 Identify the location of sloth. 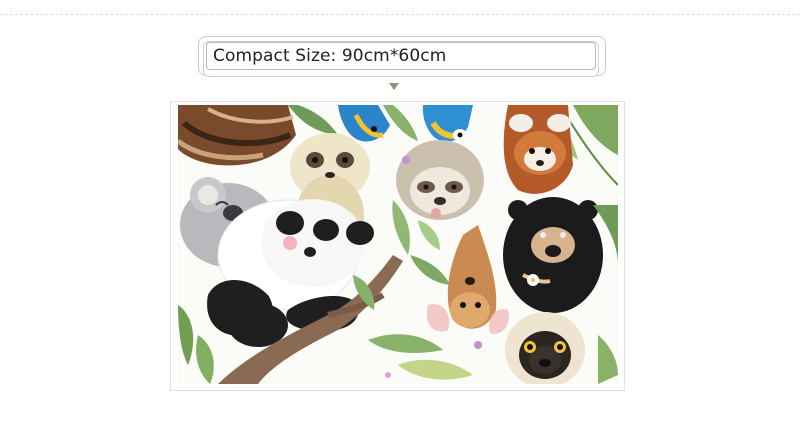
(440, 180).